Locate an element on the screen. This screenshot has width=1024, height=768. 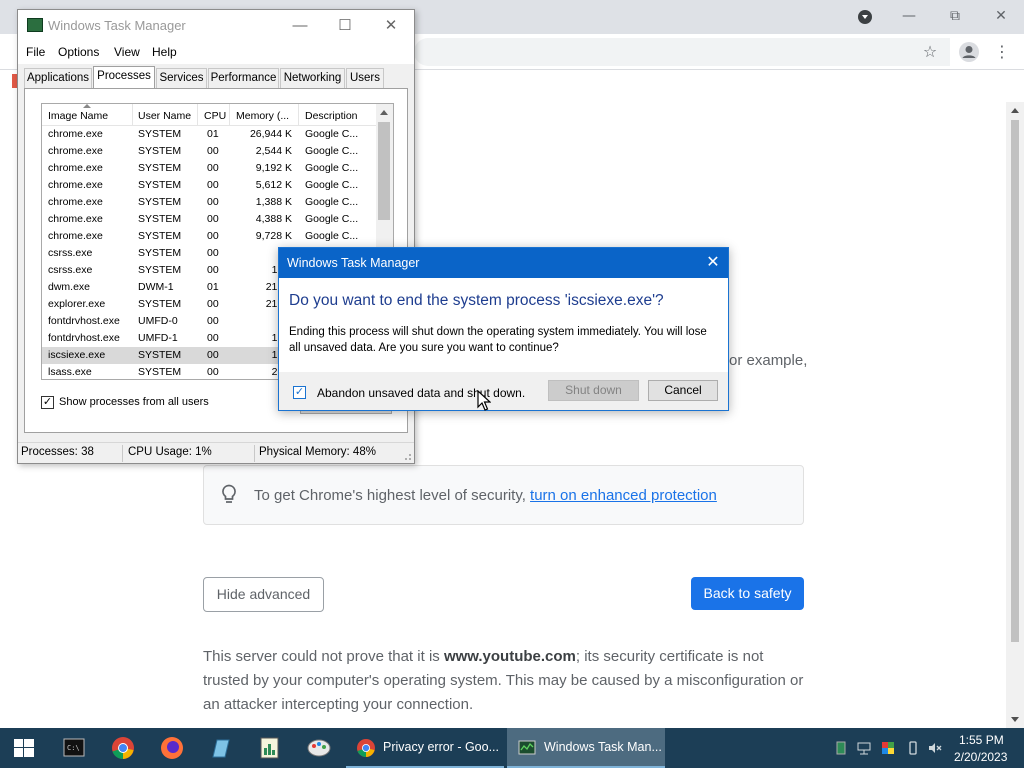
process-name-cell: dwm.exe is located at coordinates (69, 287).